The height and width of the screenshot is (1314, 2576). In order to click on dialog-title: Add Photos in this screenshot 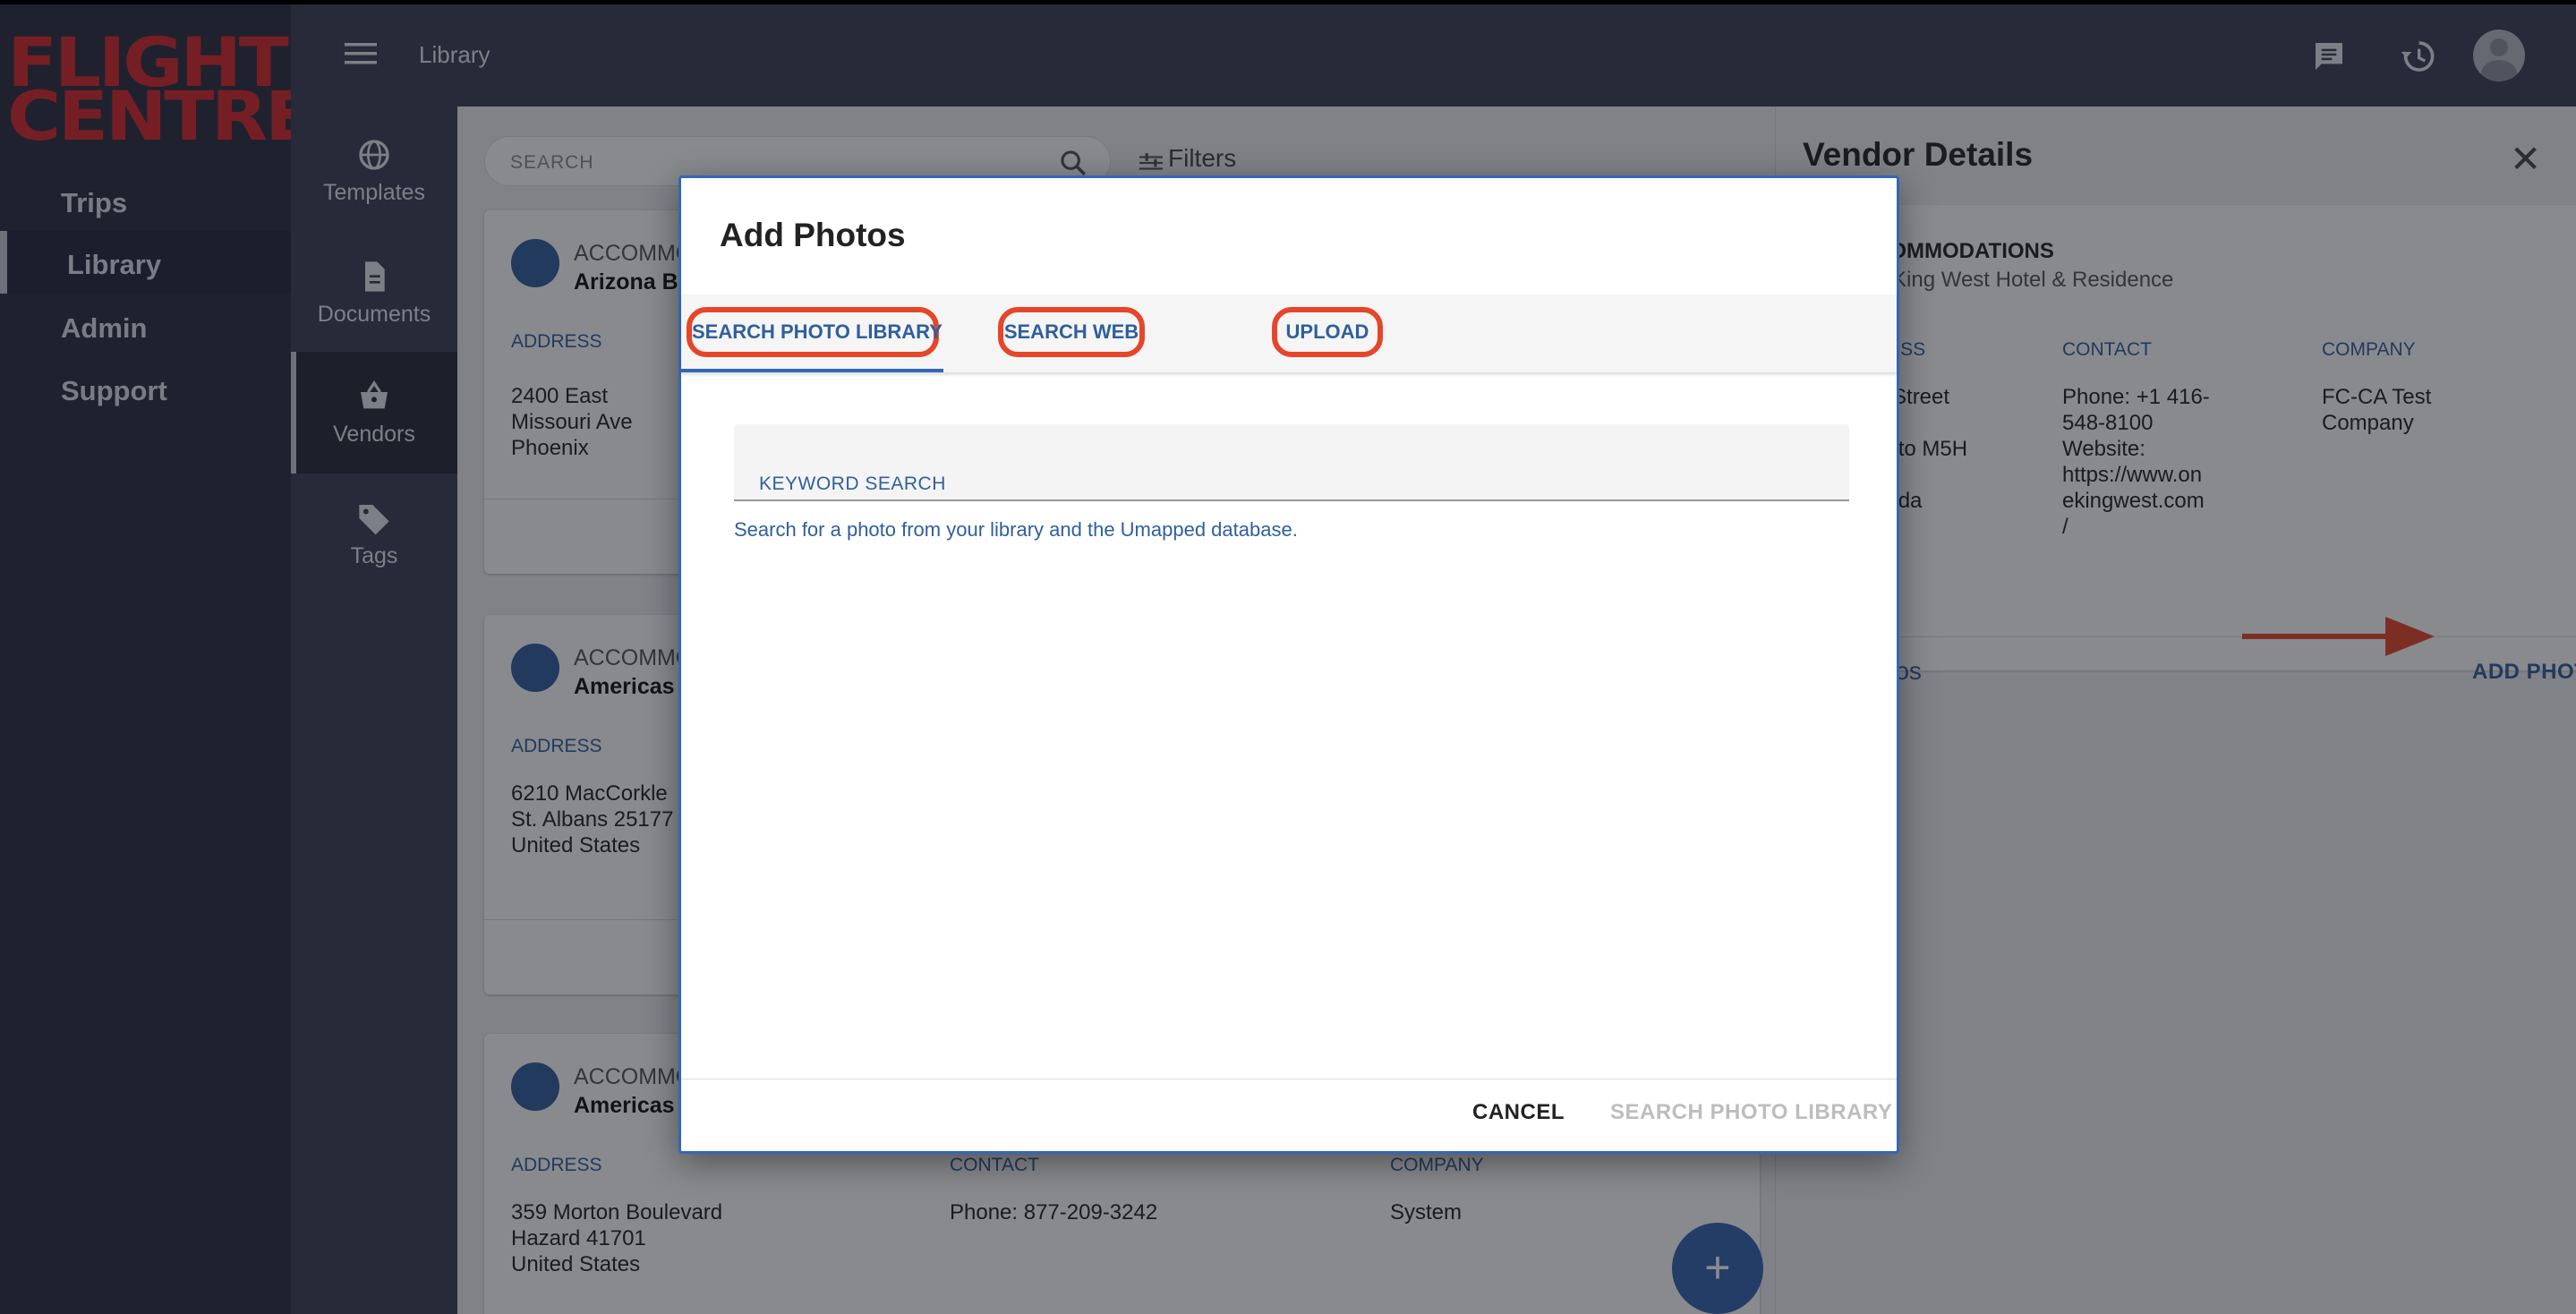, I will do `click(813, 235)`.